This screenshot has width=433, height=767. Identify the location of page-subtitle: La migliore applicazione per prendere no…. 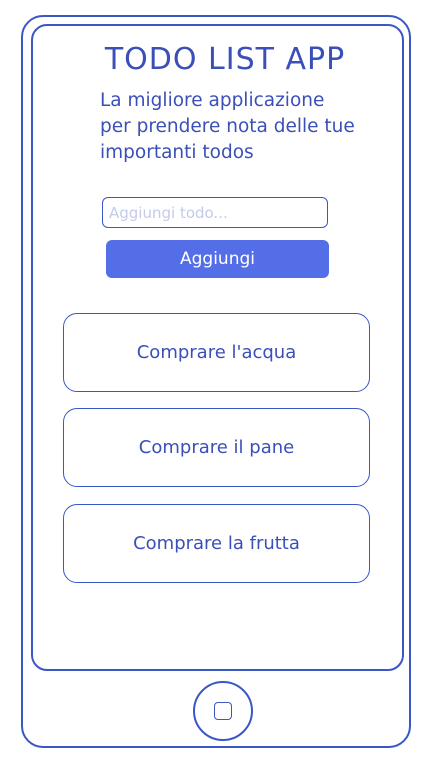
(227, 126).